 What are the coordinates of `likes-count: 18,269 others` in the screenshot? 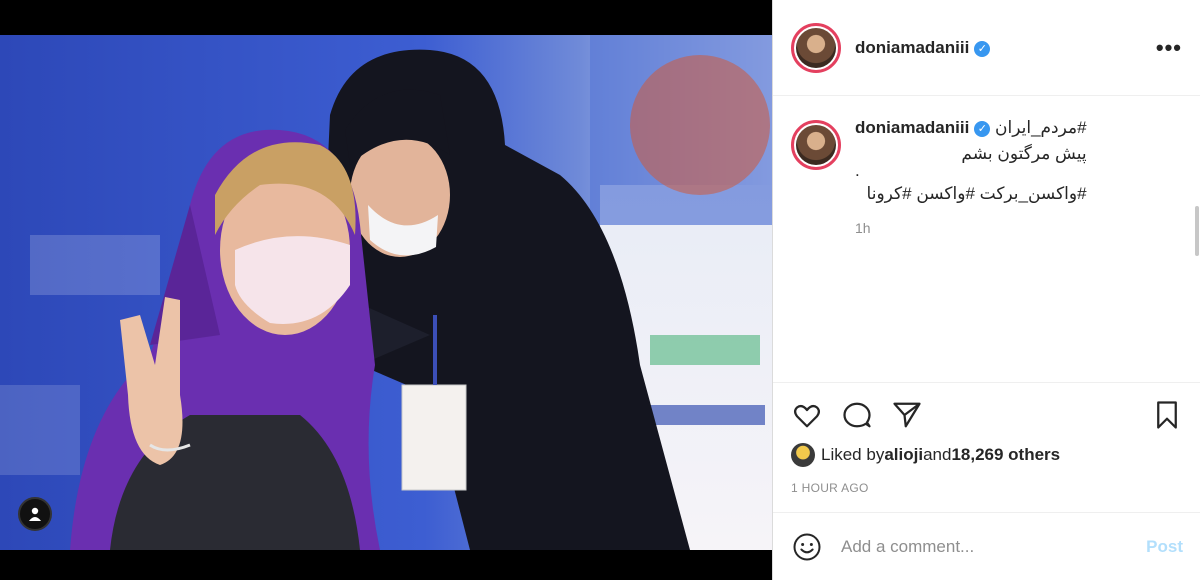 It's located at (1005, 455).